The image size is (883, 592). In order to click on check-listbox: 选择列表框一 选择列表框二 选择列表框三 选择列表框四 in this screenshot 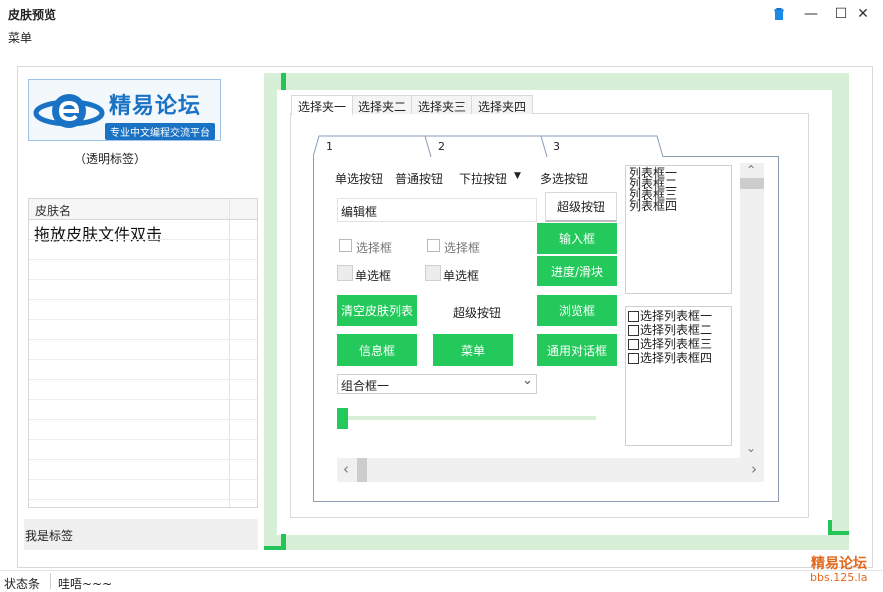, I will do `click(678, 376)`.